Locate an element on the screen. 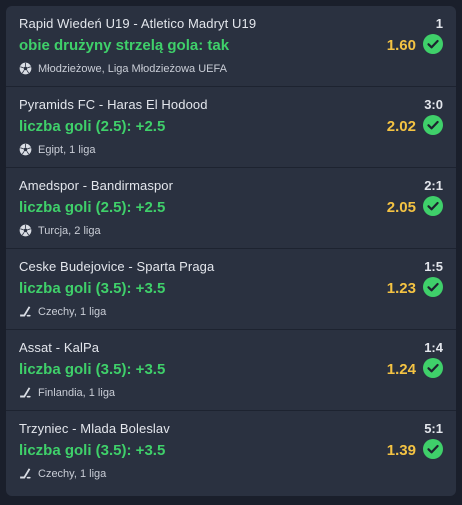  match-name: Ceske Budejovice - Sparta Praga is located at coordinates (117, 266).